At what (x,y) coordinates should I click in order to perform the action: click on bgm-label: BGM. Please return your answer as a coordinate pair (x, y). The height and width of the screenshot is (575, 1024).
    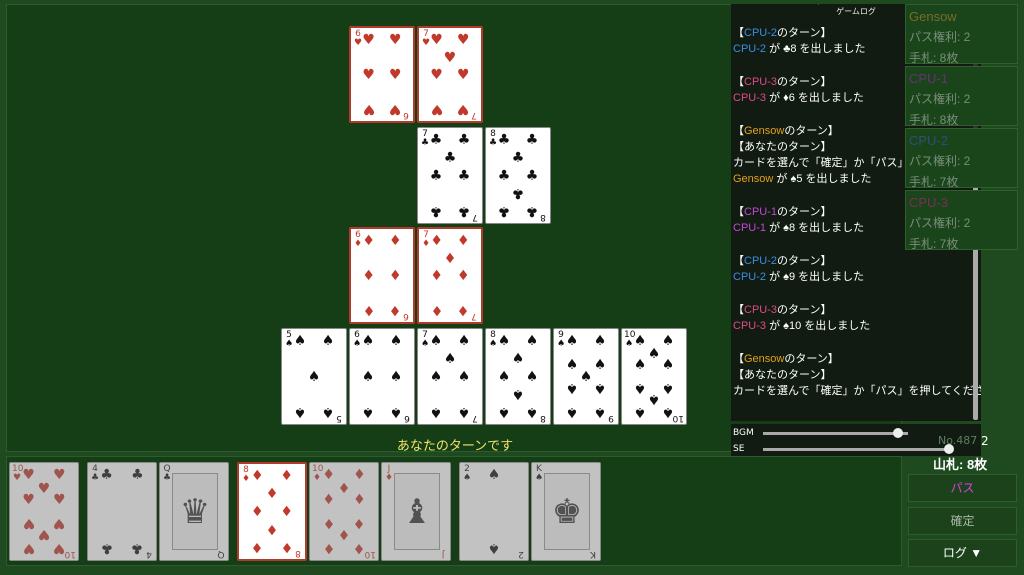
    Looking at the image, I should click on (743, 433).